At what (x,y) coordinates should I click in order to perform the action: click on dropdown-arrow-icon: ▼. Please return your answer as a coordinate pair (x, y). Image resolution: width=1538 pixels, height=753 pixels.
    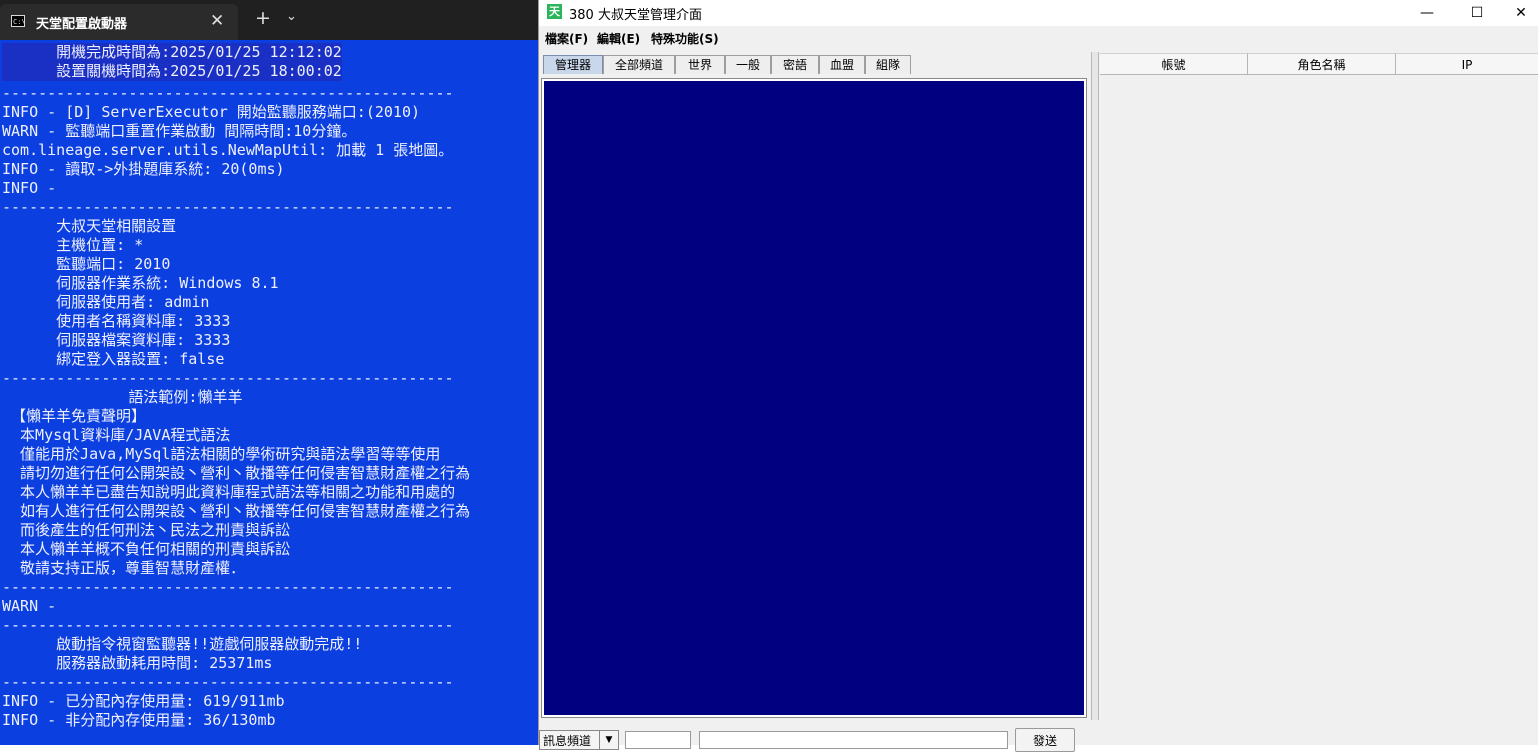
    Looking at the image, I should click on (608, 740).